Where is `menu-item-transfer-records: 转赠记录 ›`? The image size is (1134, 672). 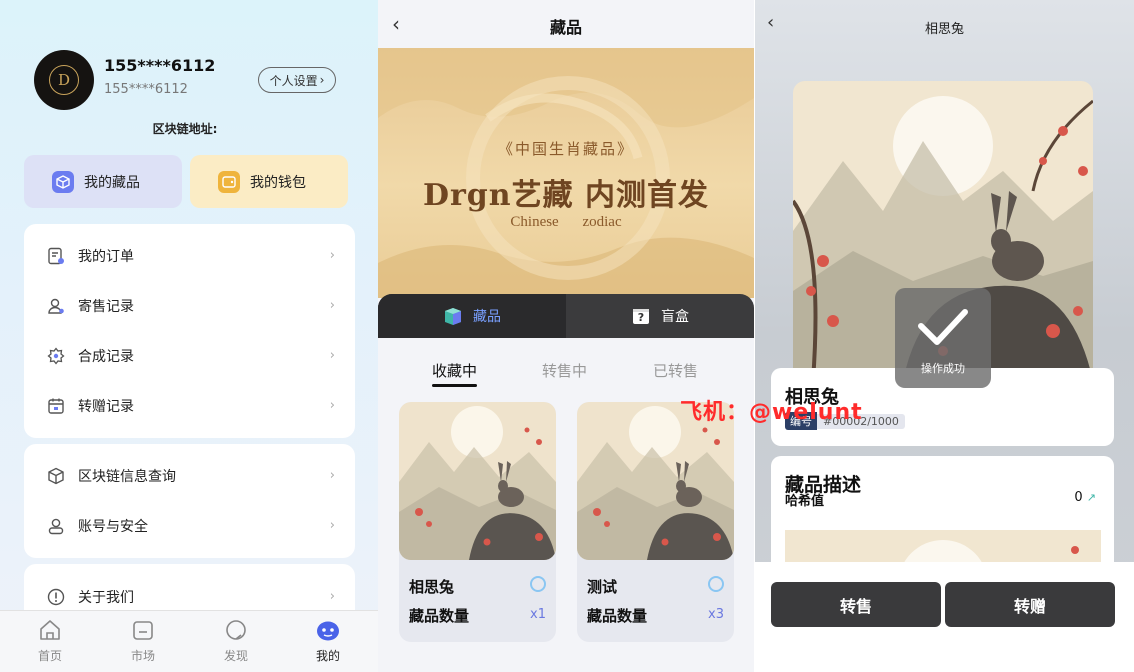 menu-item-transfer-records: 转赠记录 › is located at coordinates (189, 406).